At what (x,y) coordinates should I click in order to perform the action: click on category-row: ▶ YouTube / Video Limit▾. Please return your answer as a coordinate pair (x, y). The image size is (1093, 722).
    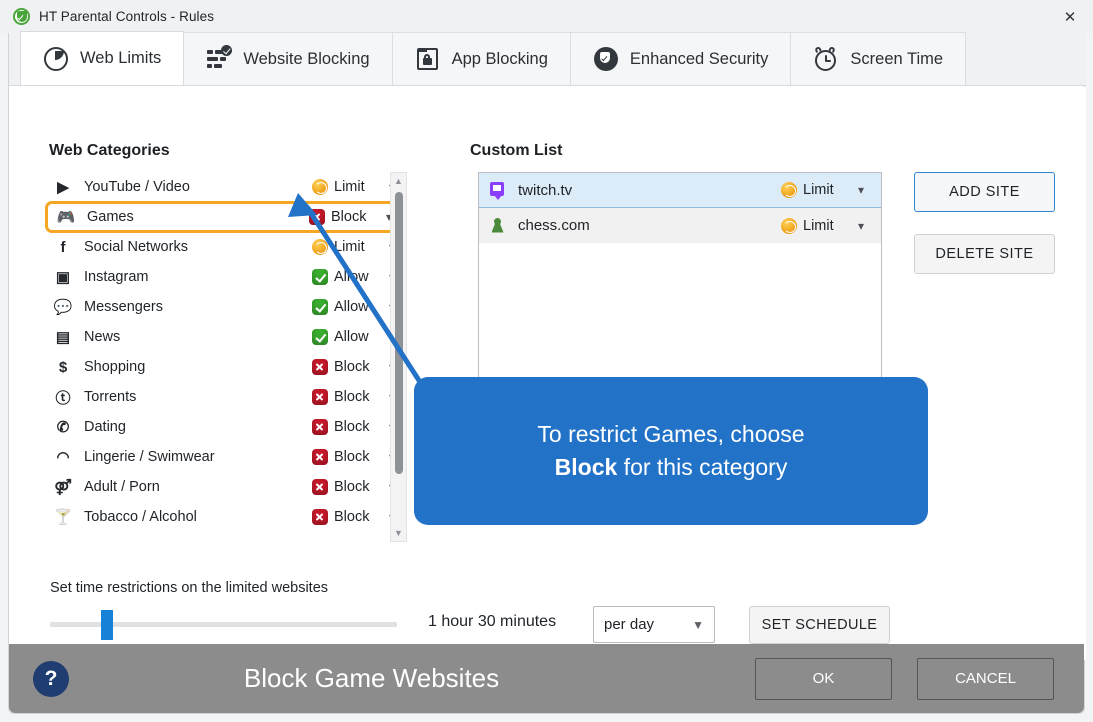
    Looking at the image, I should click on (225, 187).